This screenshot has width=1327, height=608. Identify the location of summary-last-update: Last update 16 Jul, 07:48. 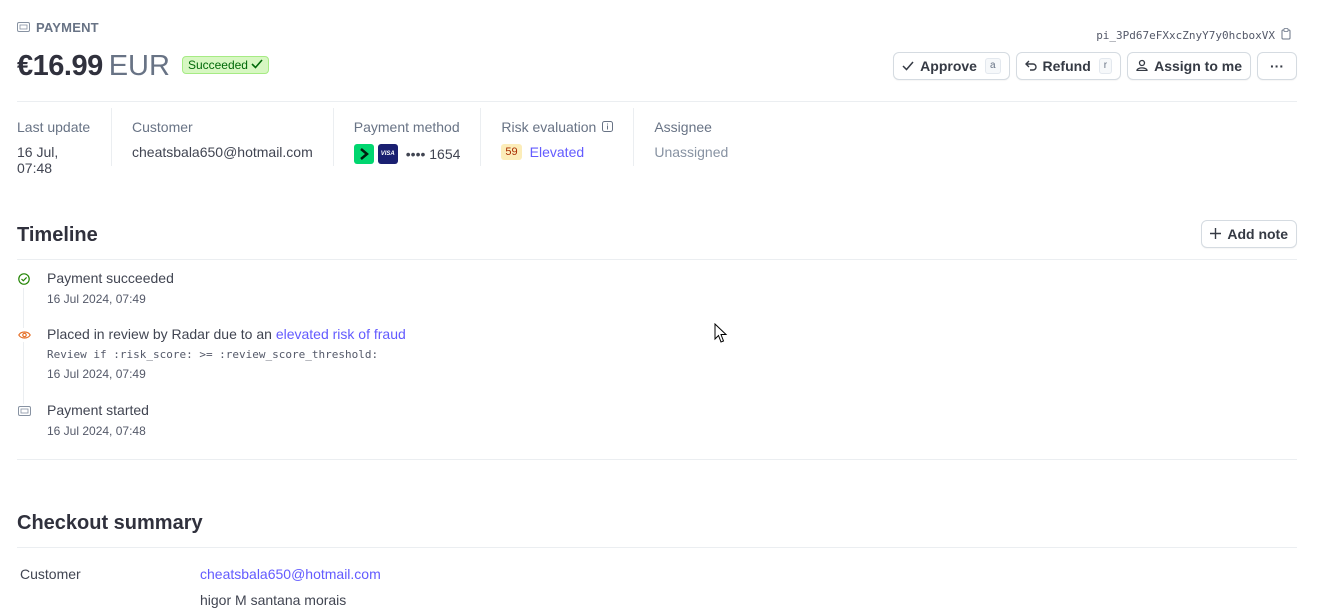
(64, 142).